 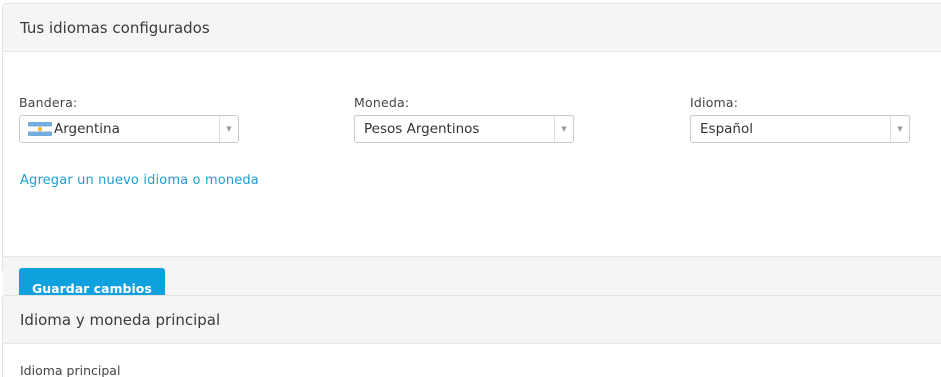 I want to click on flag-select: Argentina ▼, so click(x=129, y=129).